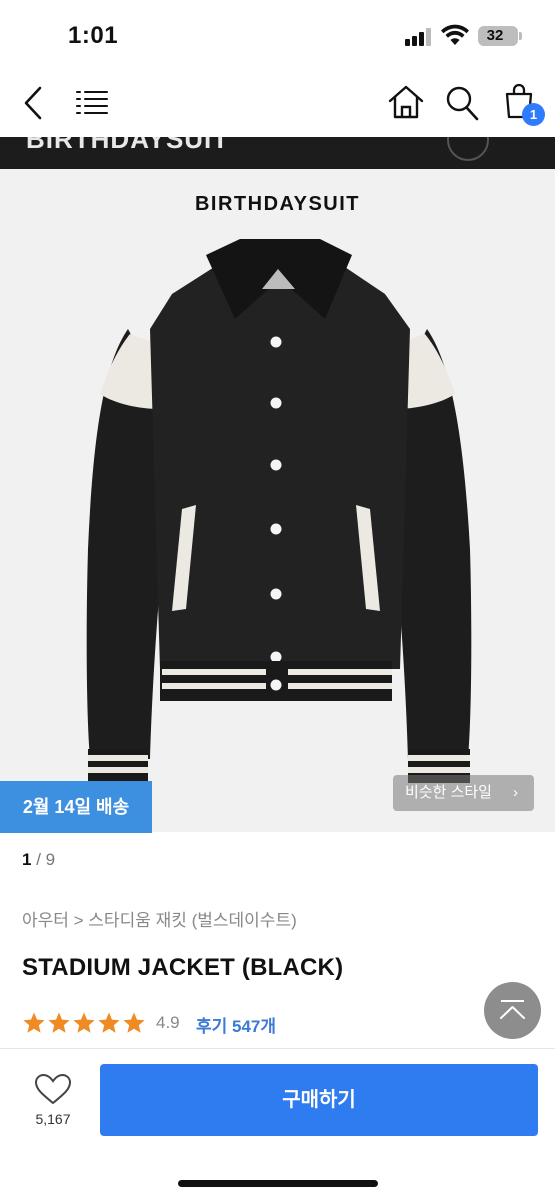  Describe the element at coordinates (455, 34) in the screenshot. I see `wifi-icon` at that location.